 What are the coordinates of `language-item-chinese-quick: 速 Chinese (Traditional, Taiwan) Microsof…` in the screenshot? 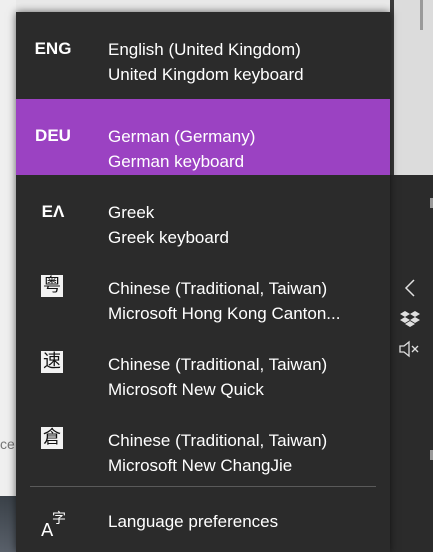 It's located at (203, 365).